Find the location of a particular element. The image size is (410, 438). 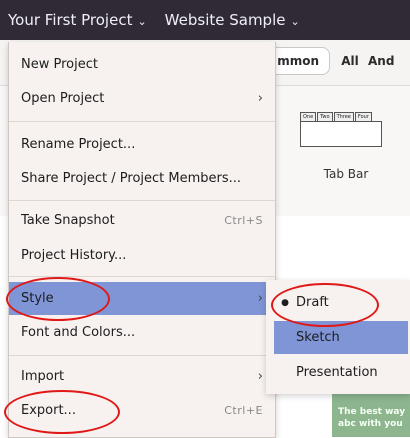

style-option-presentation: Presentation is located at coordinates (341, 372).